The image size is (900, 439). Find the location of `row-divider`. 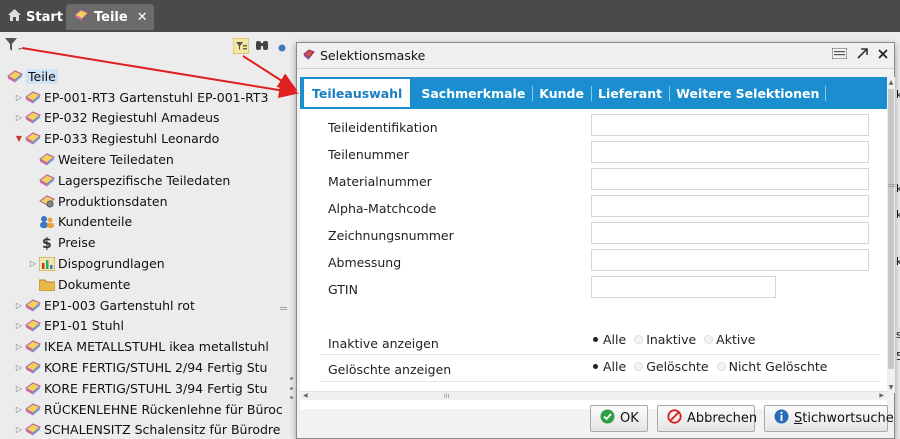

row-divider is located at coordinates (600, 381).